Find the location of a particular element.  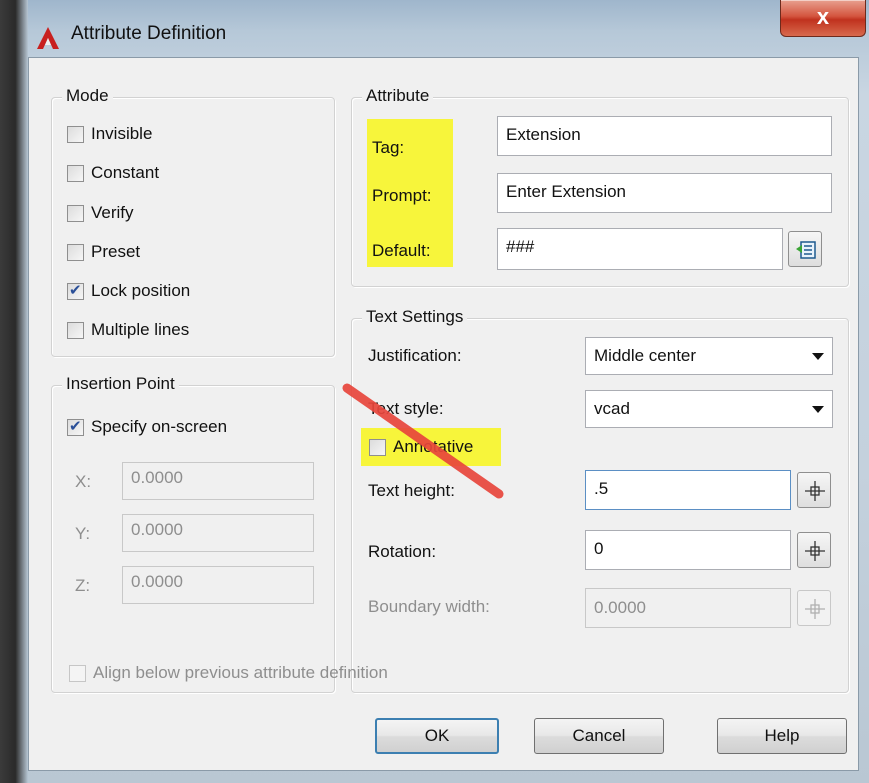

window-frame-left is located at coordinates (14, 391).